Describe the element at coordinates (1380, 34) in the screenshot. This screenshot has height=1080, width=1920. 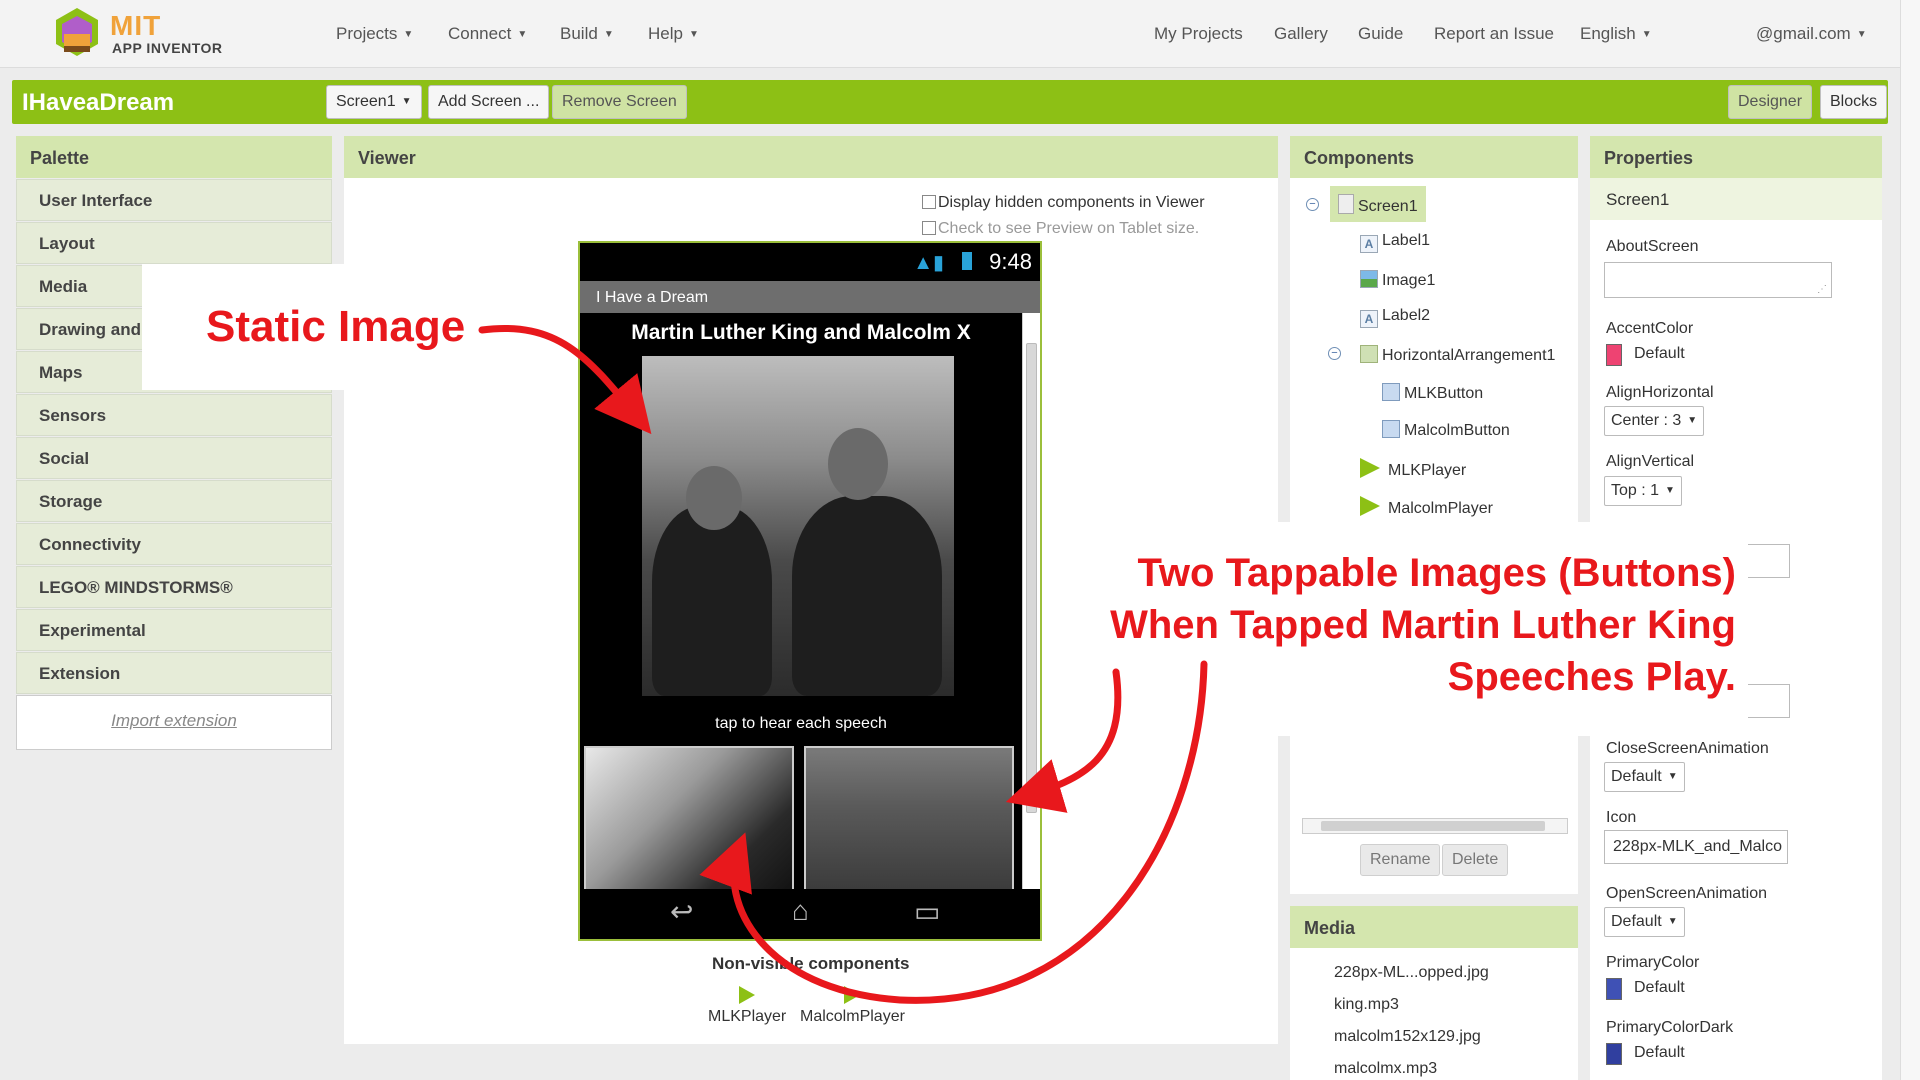
I see `link-guide: Guide` at that location.